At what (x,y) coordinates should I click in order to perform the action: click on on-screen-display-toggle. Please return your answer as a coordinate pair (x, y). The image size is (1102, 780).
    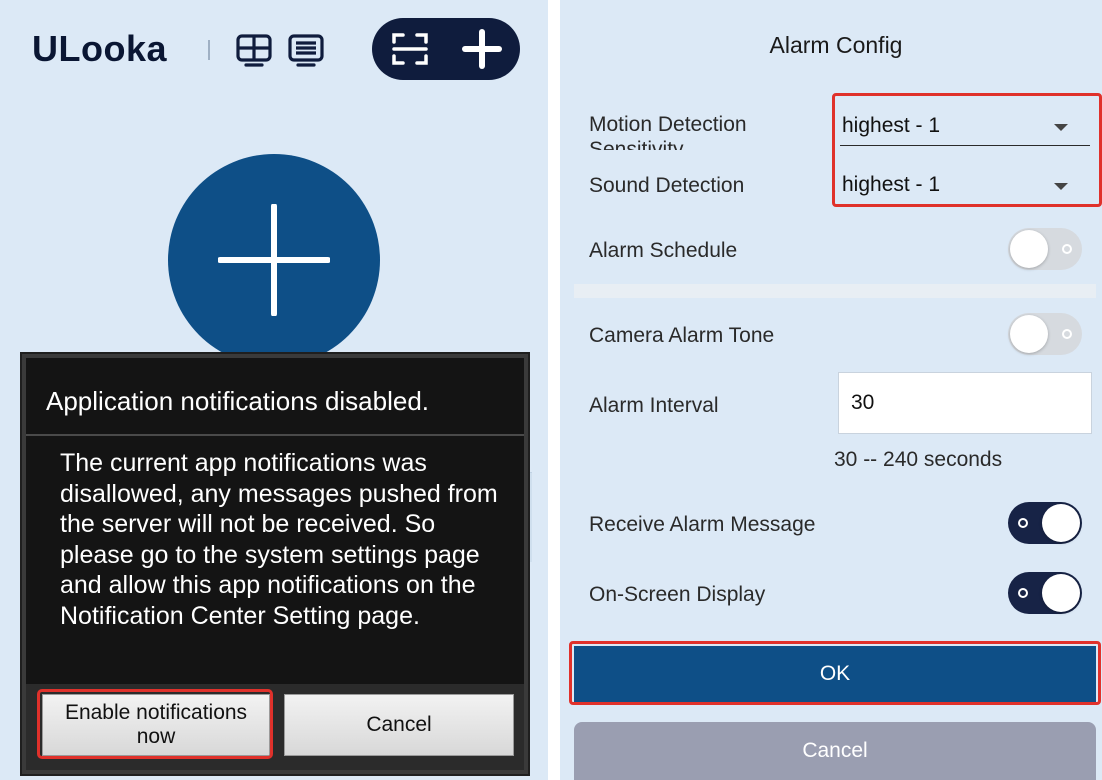
    Looking at the image, I should click on (1045, 593).